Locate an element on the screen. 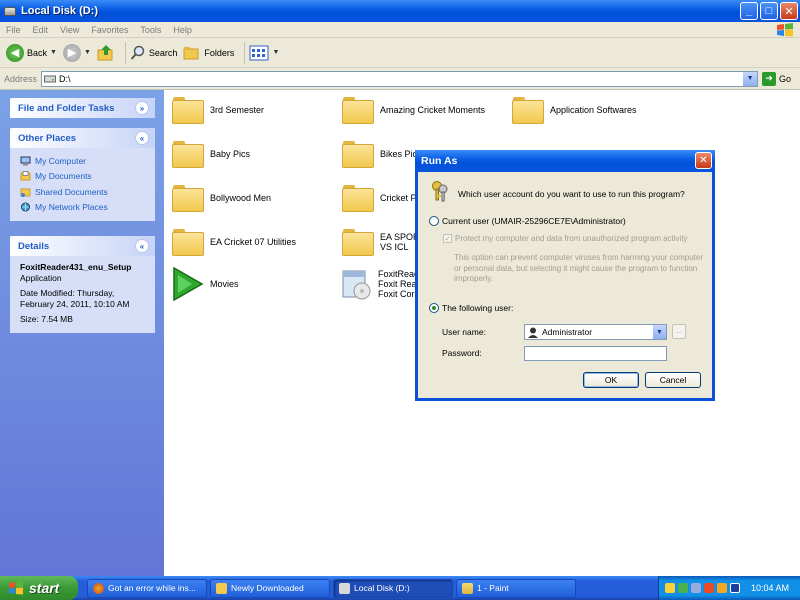  taskbar-item-local-disk: Local Disk (D:) is located at coordinates (393, 588).